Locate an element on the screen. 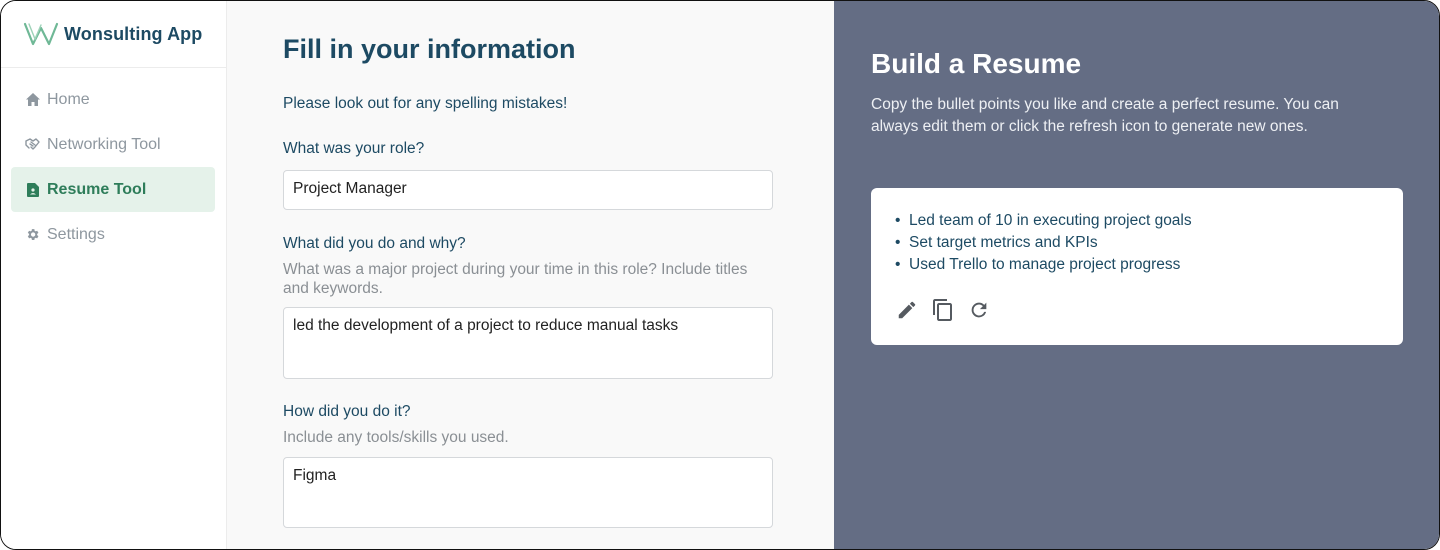 The width and height of the screenshot is (1440, 550). pencil-icon is located at coordinates (907, 310).